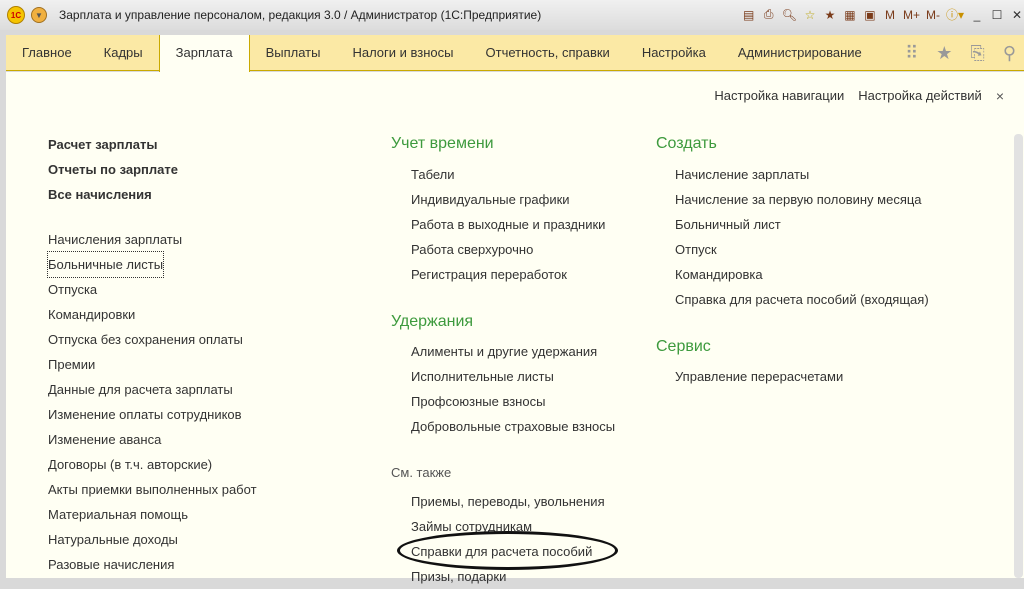  I want to click on list-item: Натуральные доходы, so click(152, 539).